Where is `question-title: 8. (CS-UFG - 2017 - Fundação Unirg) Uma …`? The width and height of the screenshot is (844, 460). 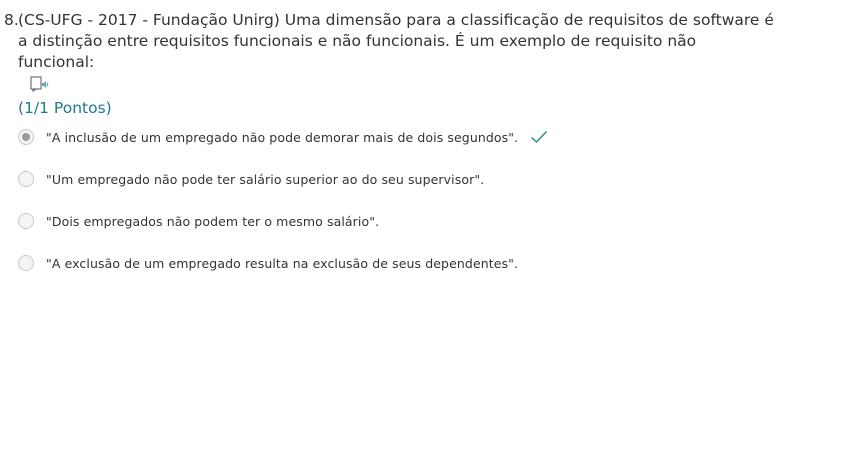
question-title: 8. (CS-UFG - 2017 - Fundação Unirg) Uma … is located at coordinates (389, 41).